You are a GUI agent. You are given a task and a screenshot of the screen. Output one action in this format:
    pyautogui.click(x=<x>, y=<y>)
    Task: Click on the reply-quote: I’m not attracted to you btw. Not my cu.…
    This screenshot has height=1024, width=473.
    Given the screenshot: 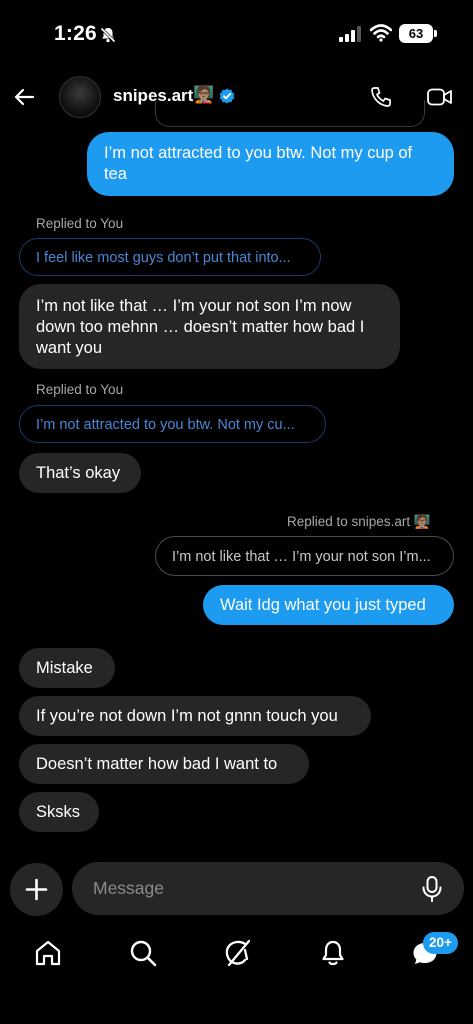 What is the action you would take?
    pyautogui.click(x=172, y=424)
    